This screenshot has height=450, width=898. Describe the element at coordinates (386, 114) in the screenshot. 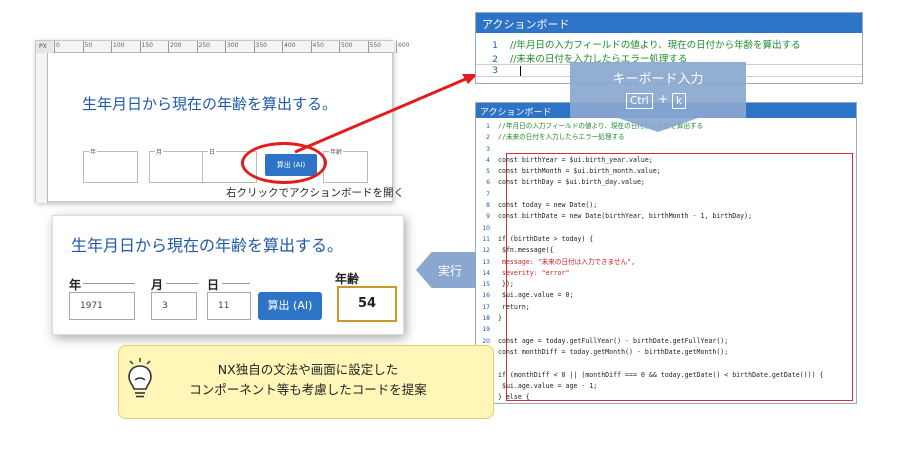

I see `red-arrow-icon` at that location.